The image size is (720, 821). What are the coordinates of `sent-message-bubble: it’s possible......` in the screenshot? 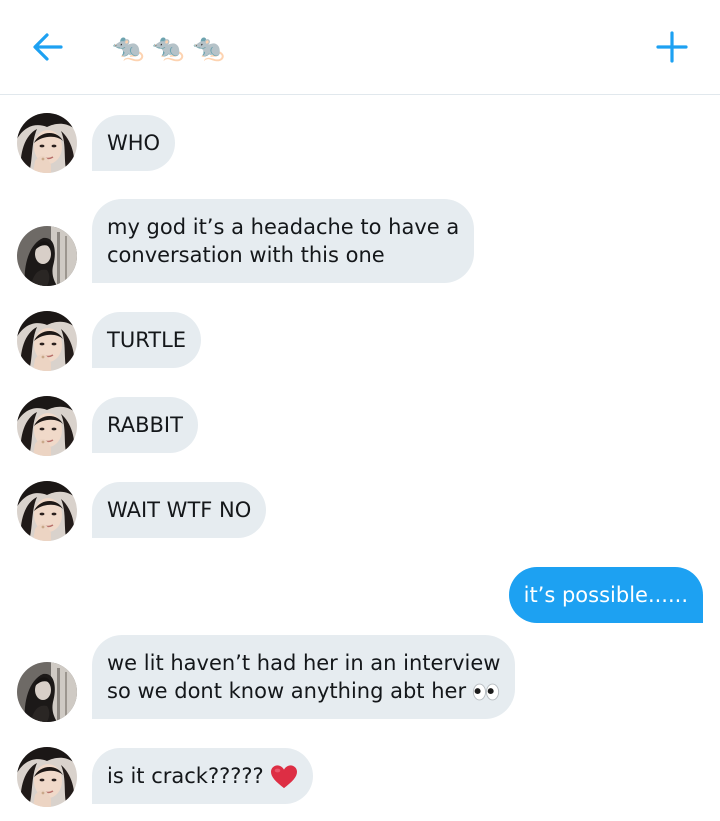 It's located at (605, 595).